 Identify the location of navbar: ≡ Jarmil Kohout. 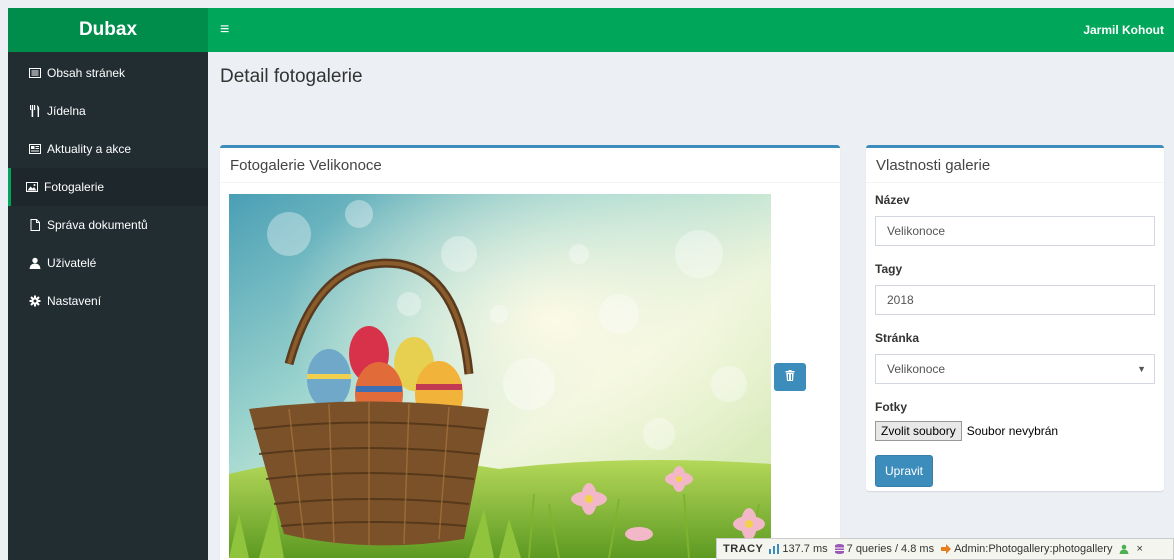
(691, 30).